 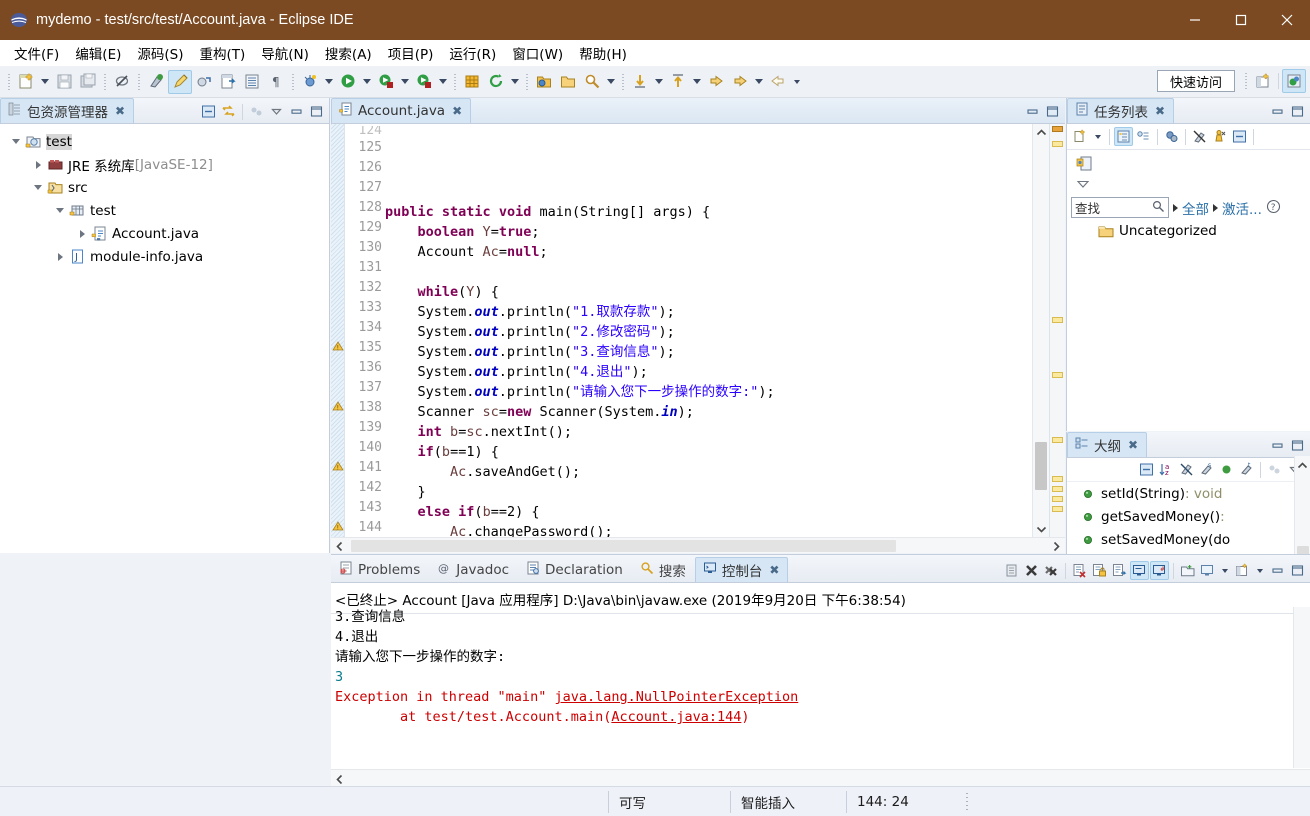 What do you see at coordinates (1098, 136) in the screenshot?
I see `new-task-dropdown-icon` at bounding box center [1098, 136].